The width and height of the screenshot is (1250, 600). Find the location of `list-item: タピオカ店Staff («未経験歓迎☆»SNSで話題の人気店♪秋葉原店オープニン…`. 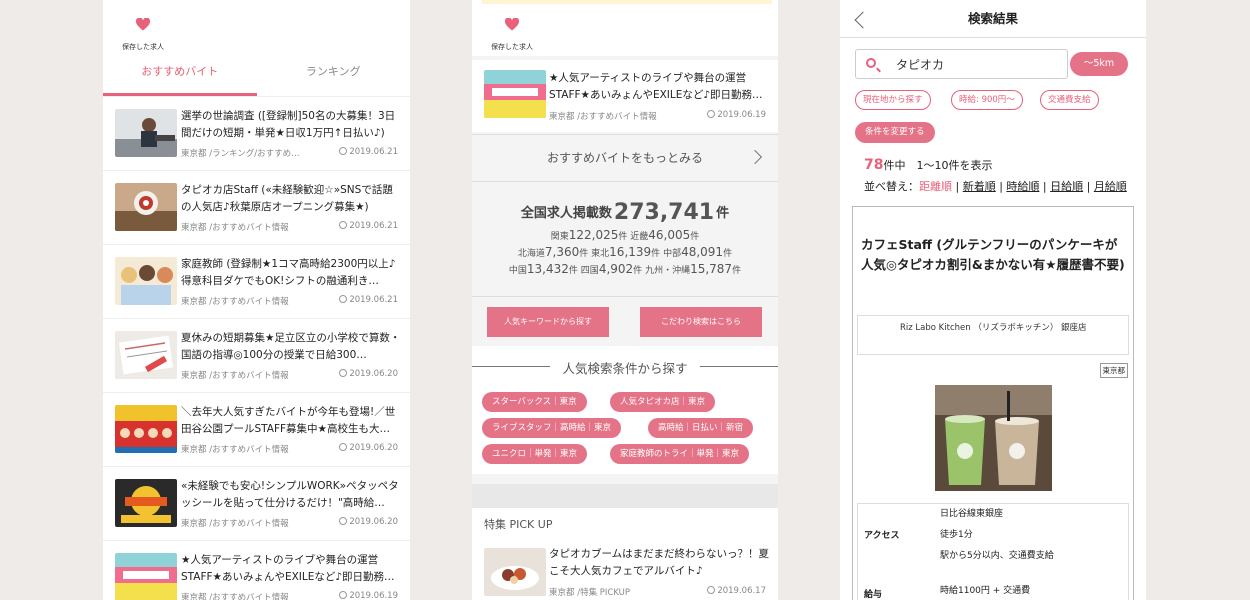

list-item: タピオカ店Staff («未経験歓迎☆»SNSで話題の人気店♪秋葉原店オープニン… is located at coordinates (256, 208).